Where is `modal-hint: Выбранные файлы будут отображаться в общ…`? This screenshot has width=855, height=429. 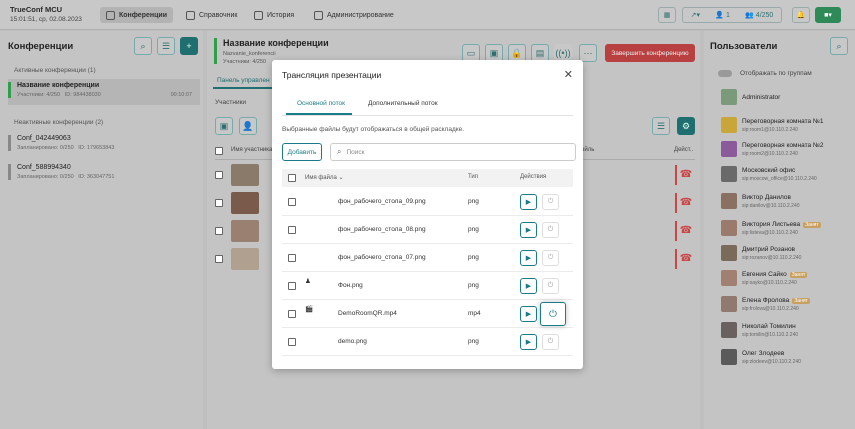
modal-hint: Выбранные файлы будут отображаться в общ… is located at coordinates (373, 129).